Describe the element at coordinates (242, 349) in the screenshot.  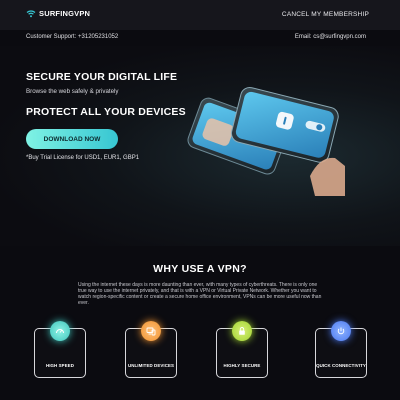
I see `feature-card-highly-secure: HIGHLY SECURE` at that location.